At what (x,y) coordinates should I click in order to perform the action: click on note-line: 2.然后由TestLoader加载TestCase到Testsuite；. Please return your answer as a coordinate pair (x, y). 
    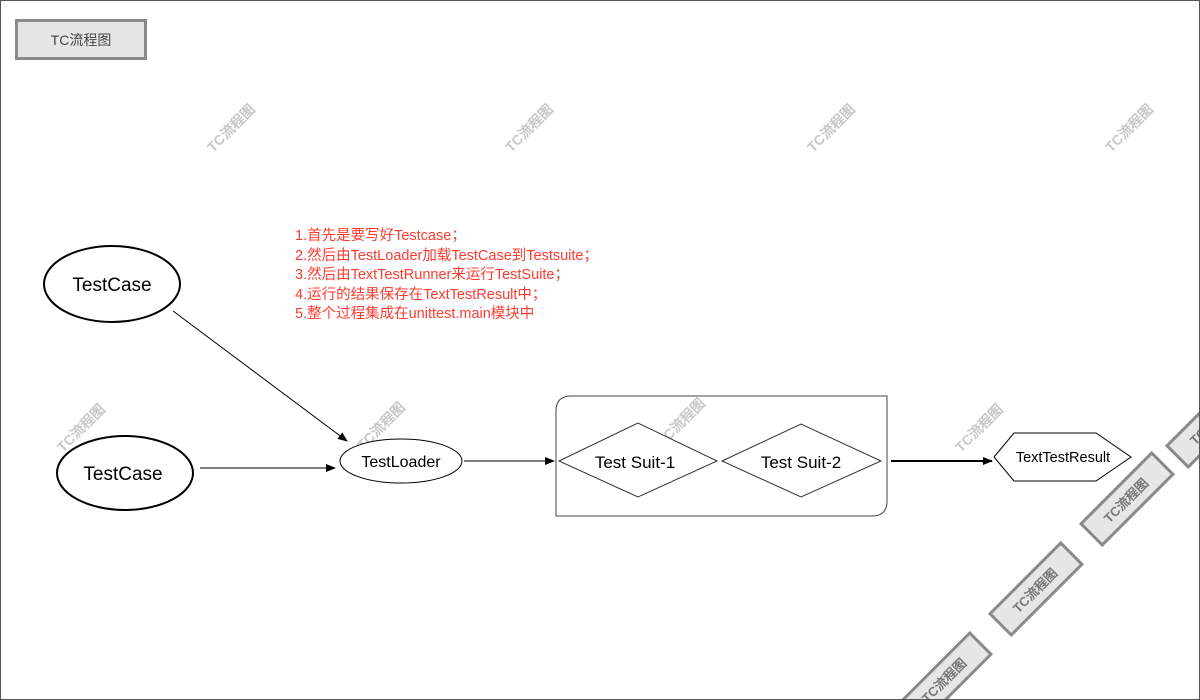
    Looking at the image, I should click on (446, 255).